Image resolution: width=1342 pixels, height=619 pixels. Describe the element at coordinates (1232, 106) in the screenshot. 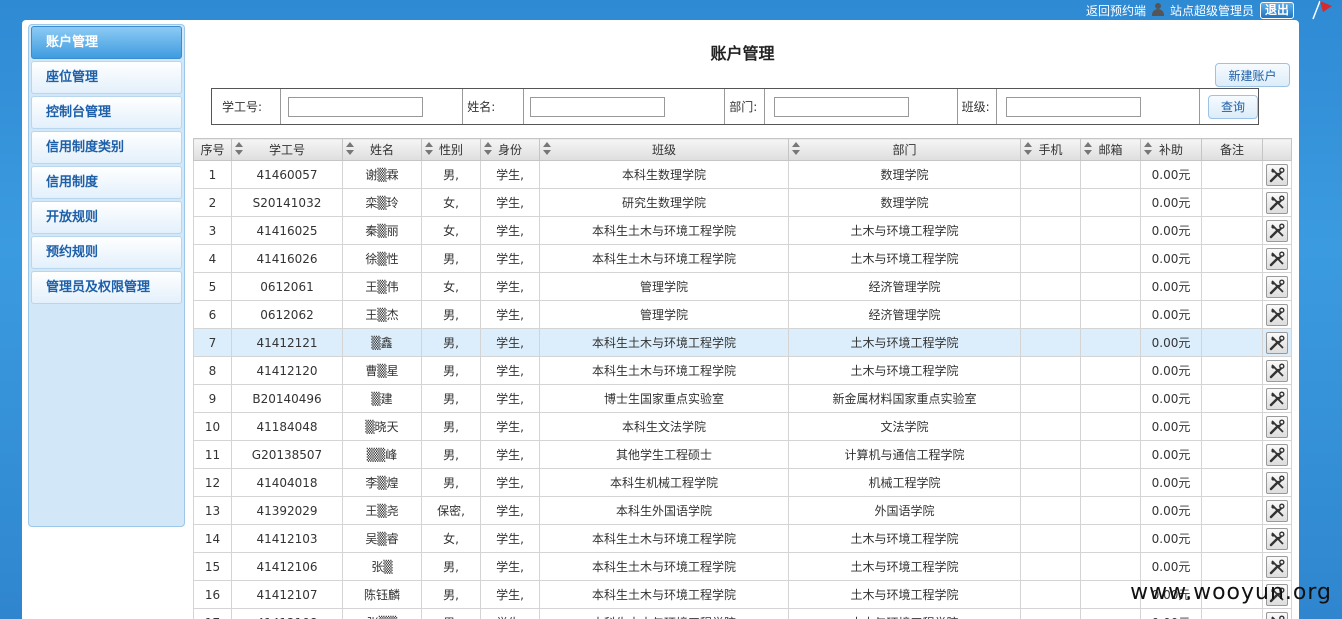

I see `query-button: 查询` at that location.